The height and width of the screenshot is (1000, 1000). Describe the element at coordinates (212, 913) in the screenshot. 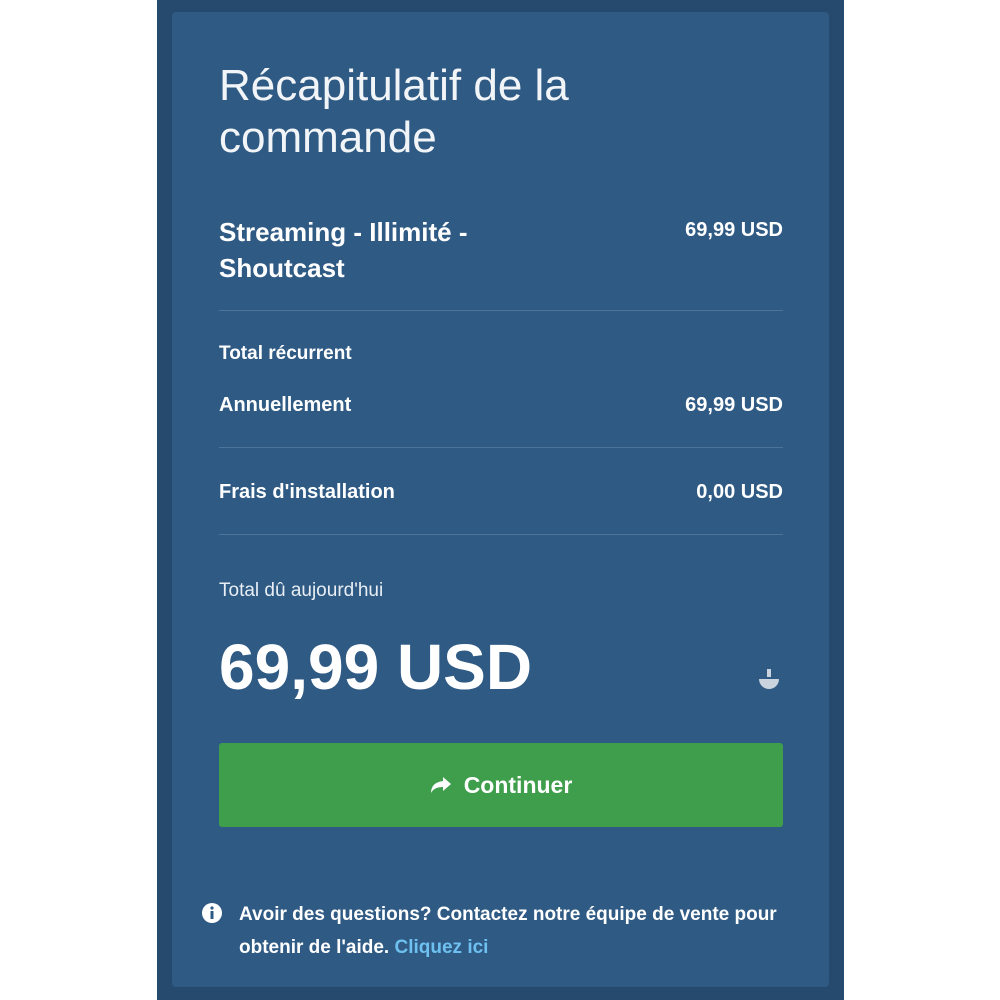

I see `info-circle-icon` at that location.